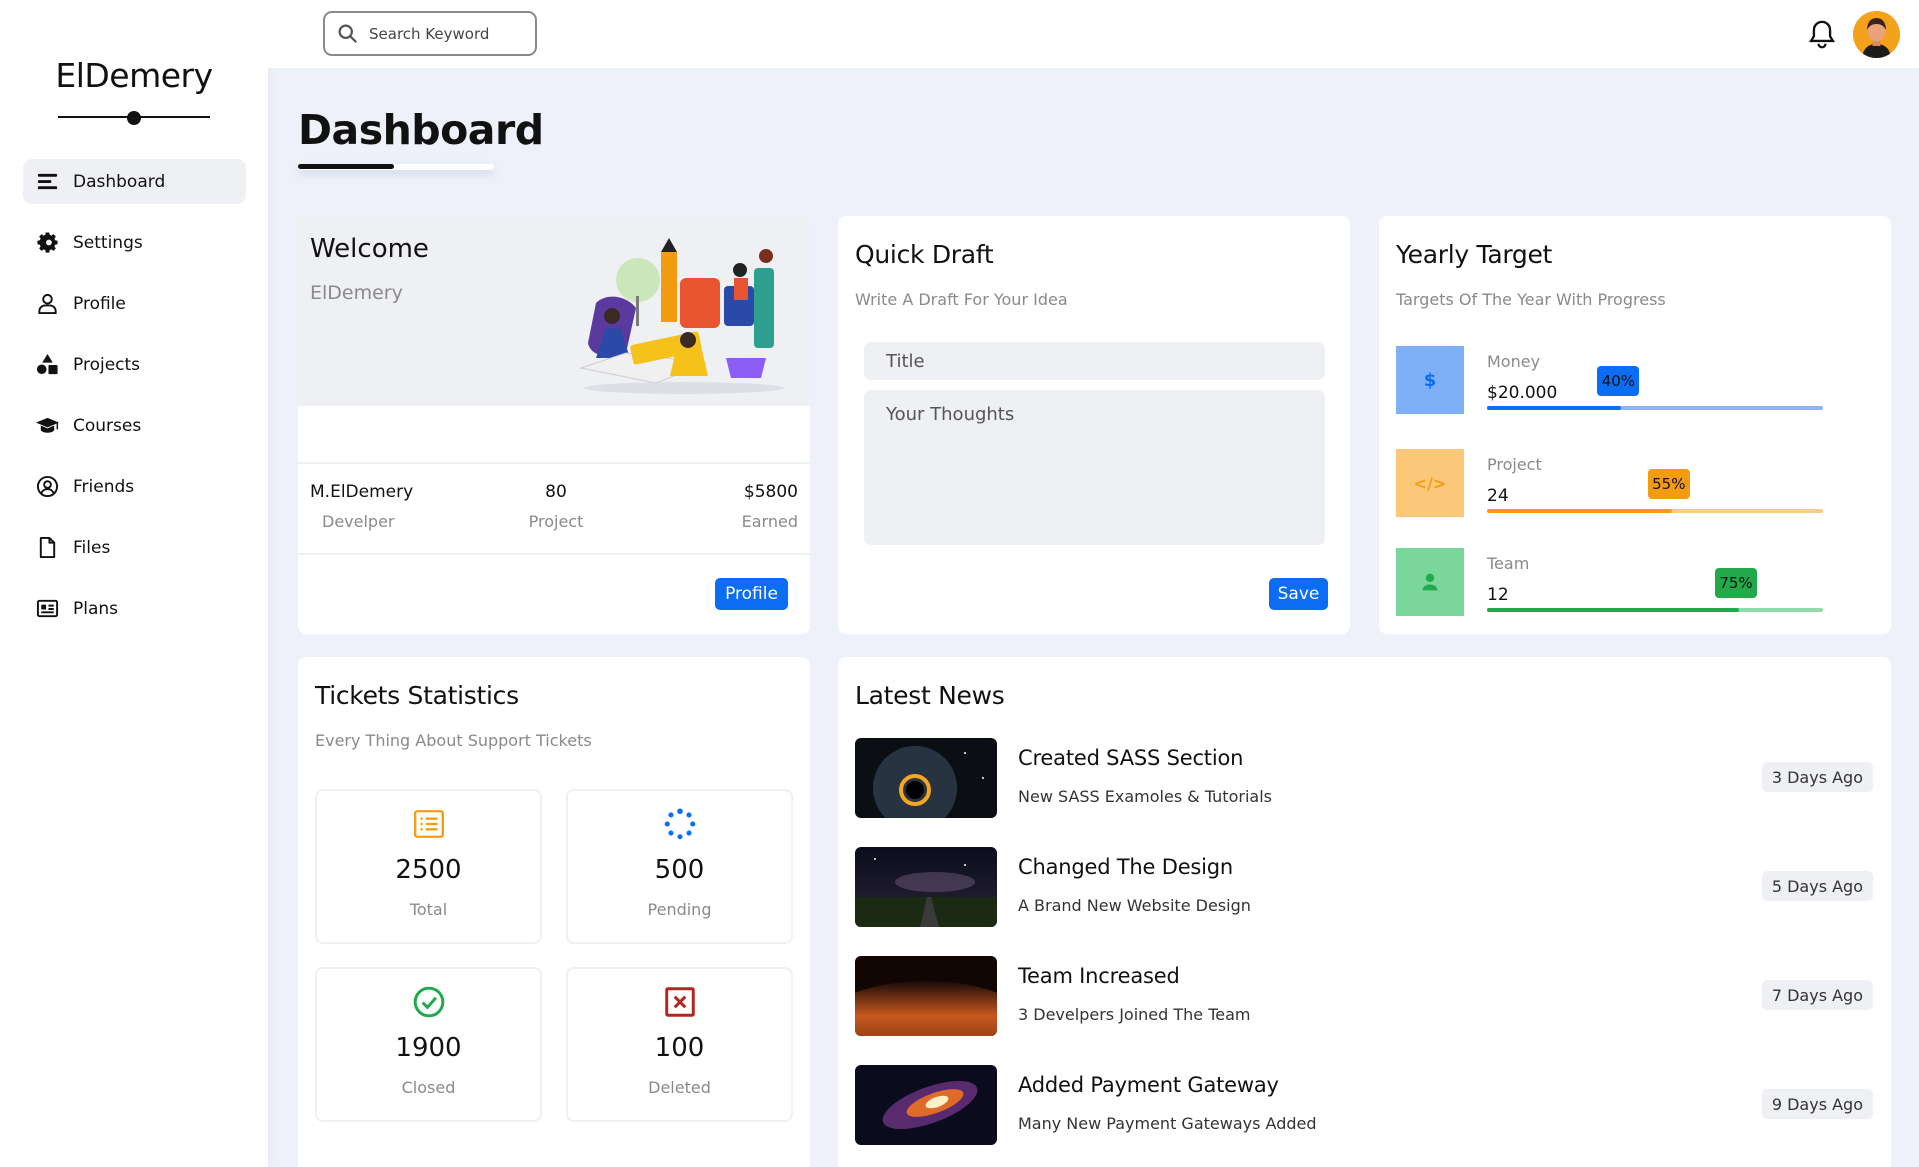  I want to click on news-time-badge: 3 Days Ago, so click(1817, 777).